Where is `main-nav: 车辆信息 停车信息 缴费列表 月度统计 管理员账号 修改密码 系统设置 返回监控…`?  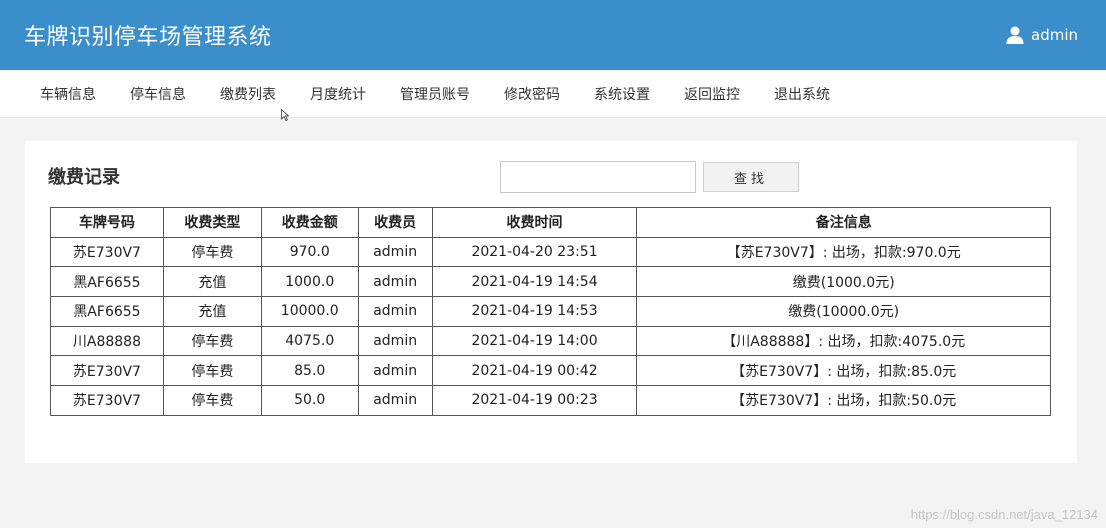
main-nav: 车辆信息 停车信息 缴费列表 月度统计 管理员账号 修改密码 系统设置 返回监控… is located at coordinates (553, 94).